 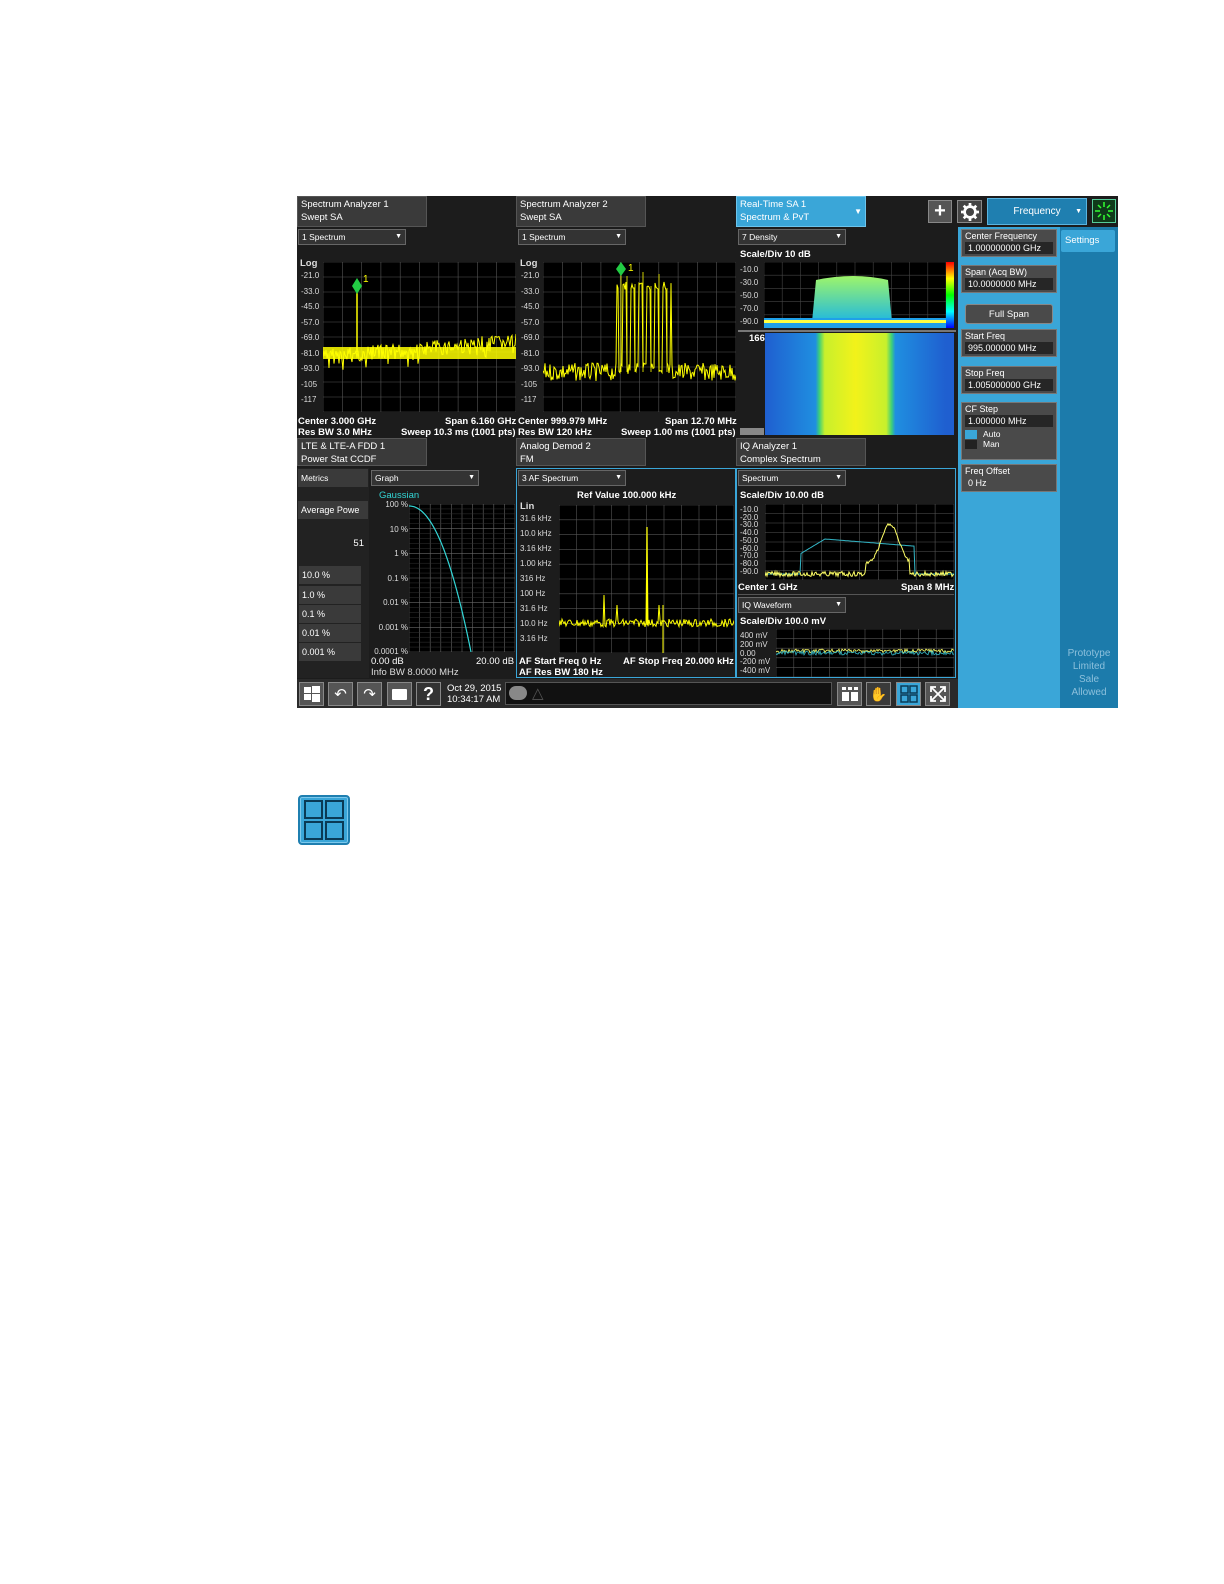 What do you see at coordinates (399, 694) in the screenshot?
I see `file-button` at bounding box center [399, 694].